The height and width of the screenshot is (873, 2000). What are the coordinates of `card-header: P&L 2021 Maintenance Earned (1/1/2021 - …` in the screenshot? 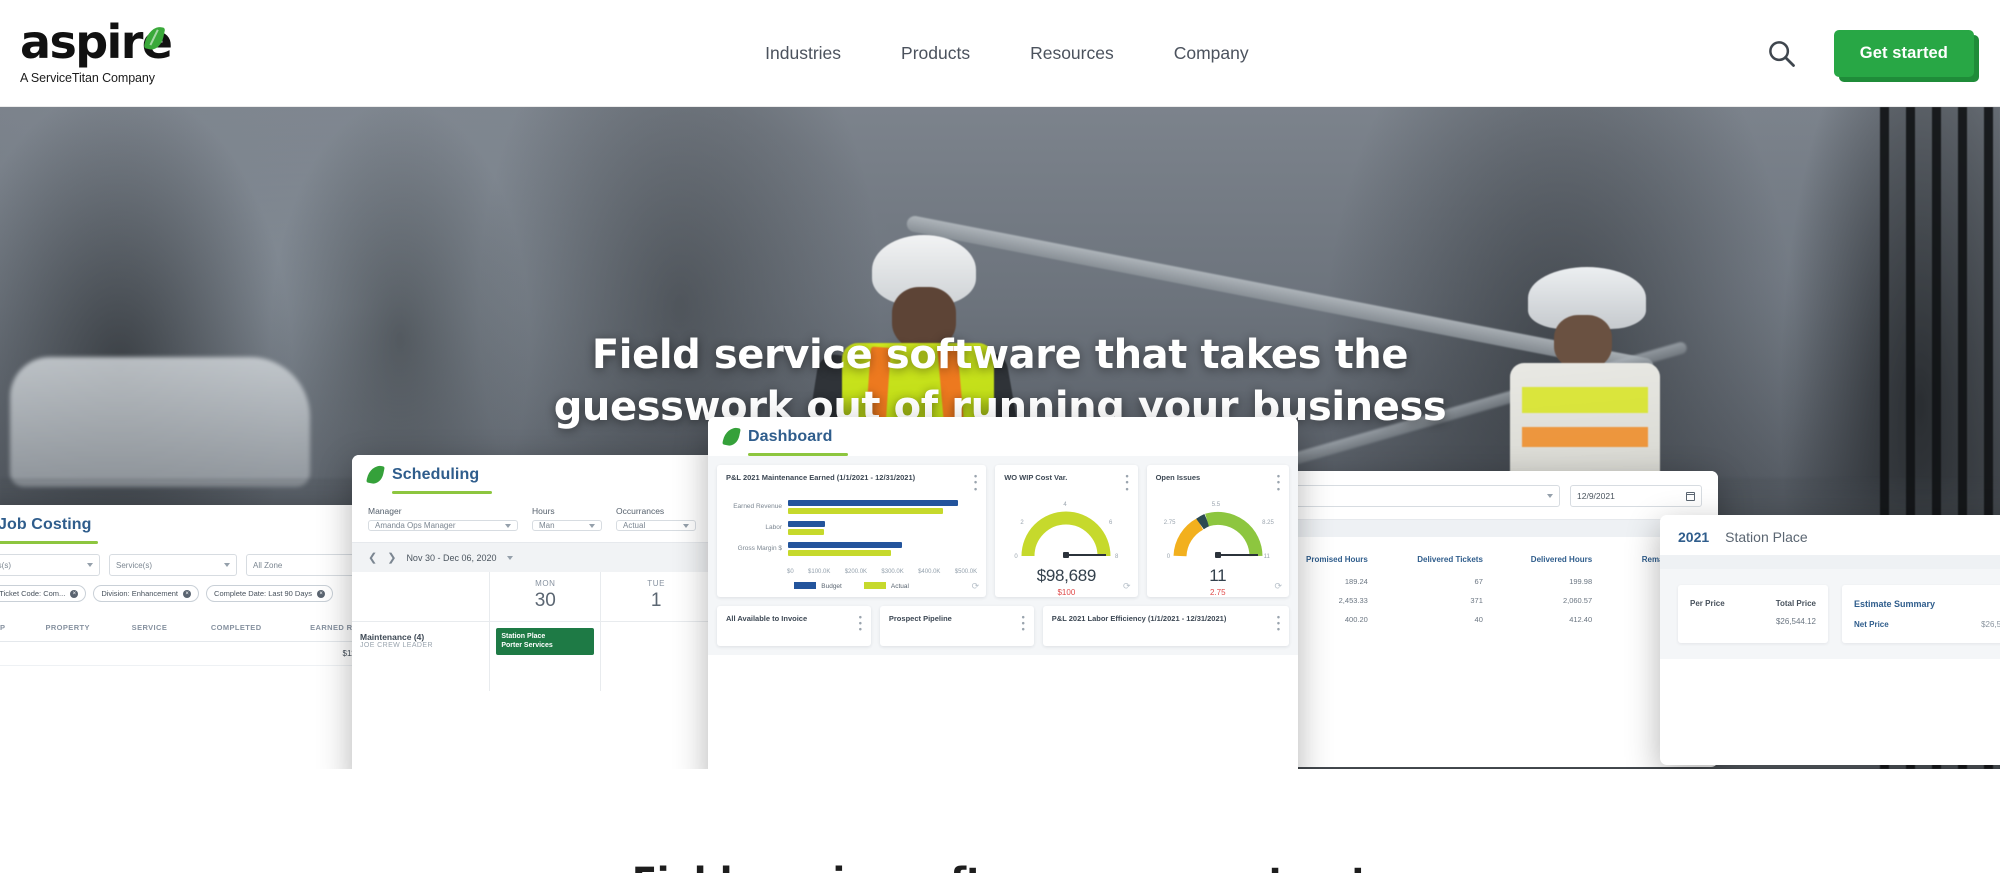 It's located at (851, 479).